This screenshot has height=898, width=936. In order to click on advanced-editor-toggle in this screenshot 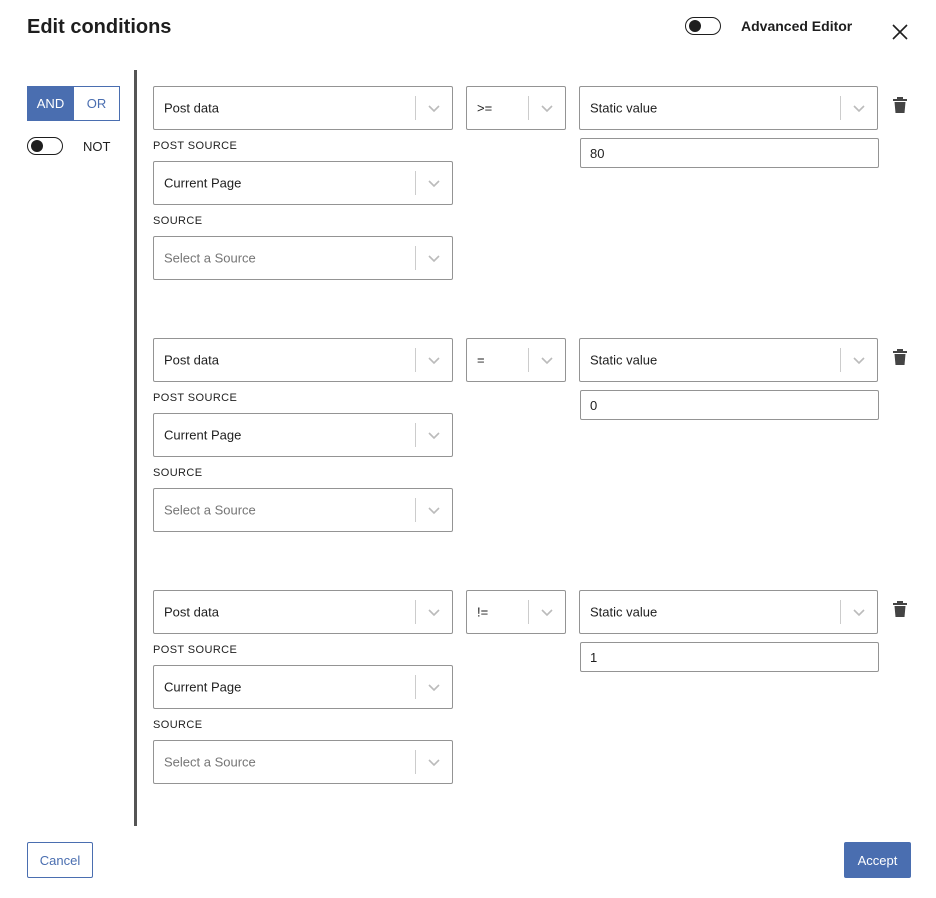, I will do `click(703, 26)`.